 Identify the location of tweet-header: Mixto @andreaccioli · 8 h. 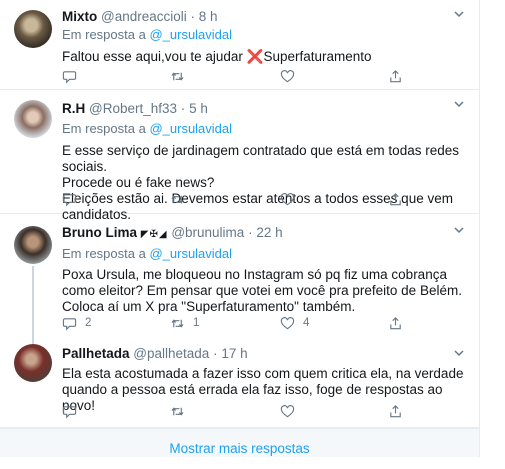
(263, 17).